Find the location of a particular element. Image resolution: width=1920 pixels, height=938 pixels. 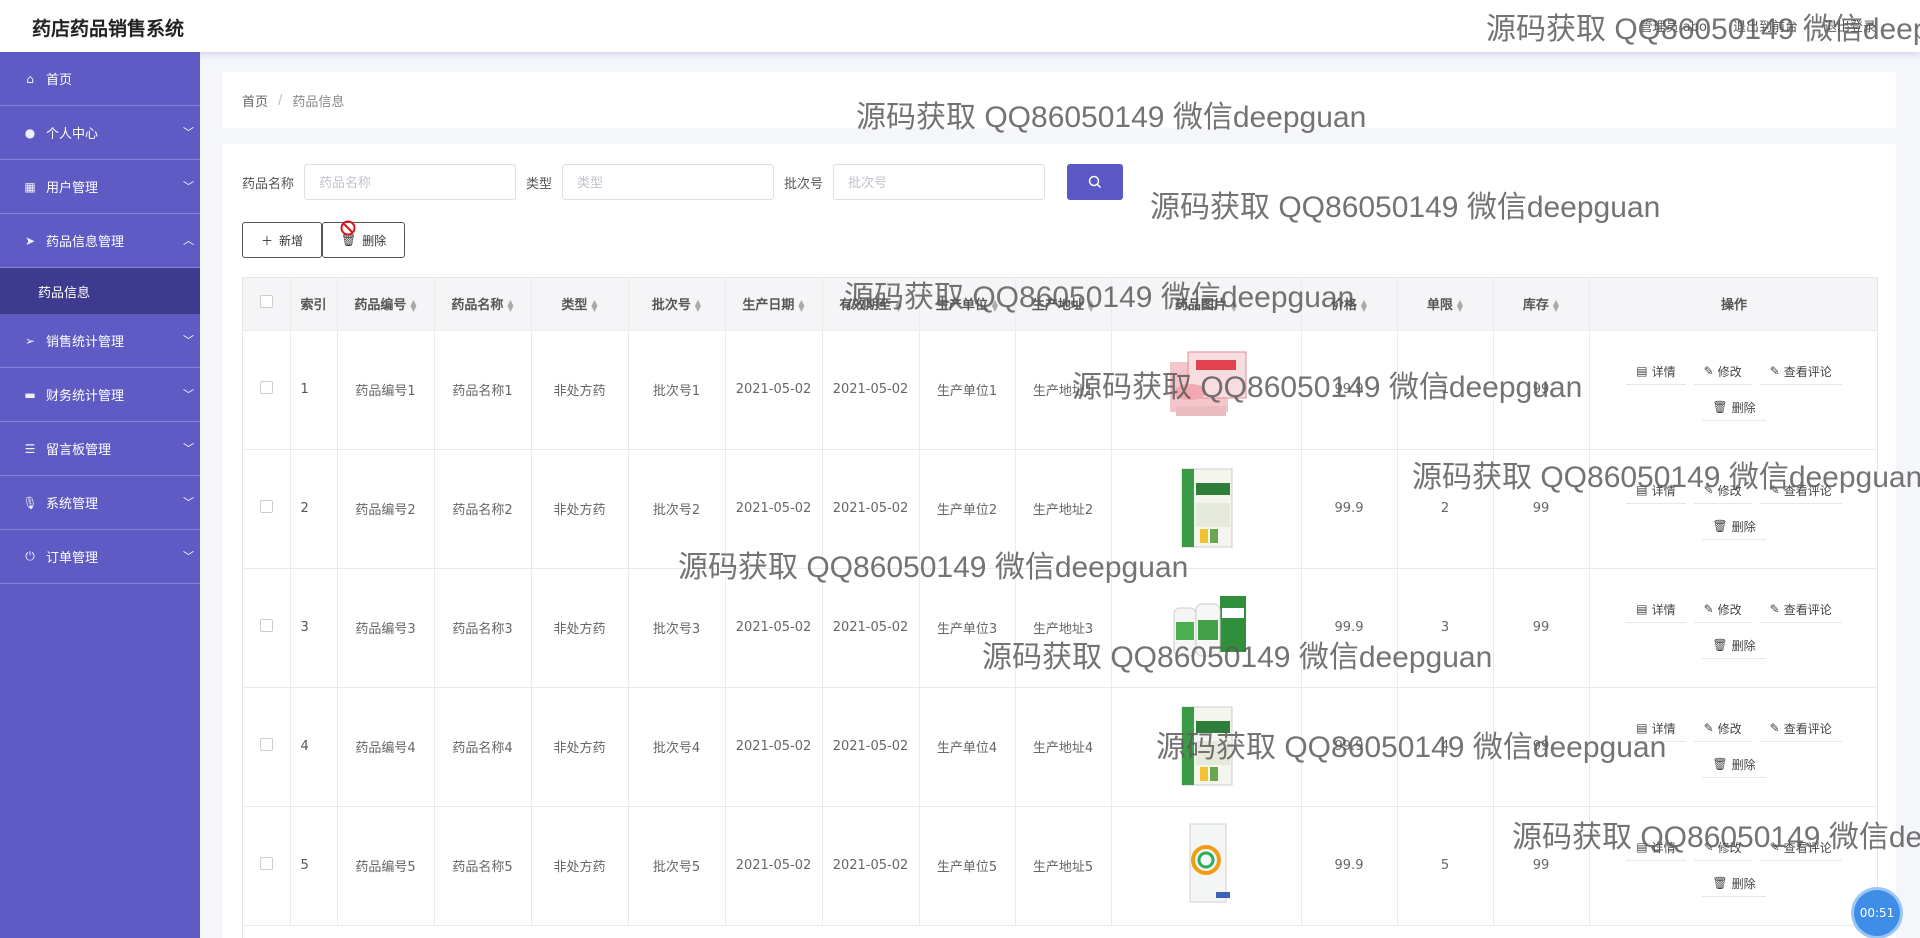

sidebar-item-home: ⌂ 首页 is located at coordinates (100, 79).